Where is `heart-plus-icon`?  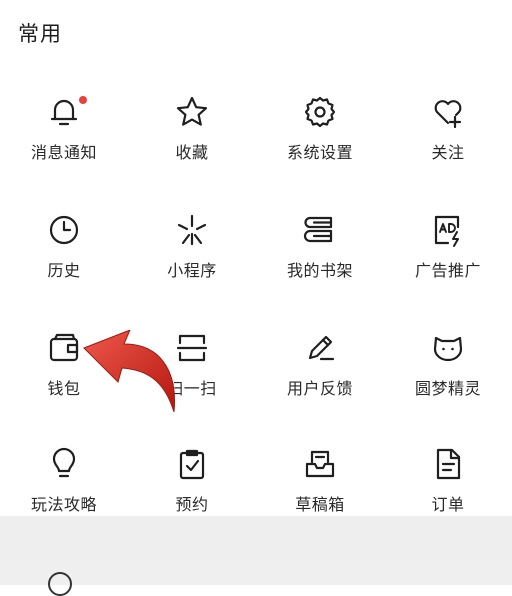 heart-plus-icon is located at coordinates (448, 112).